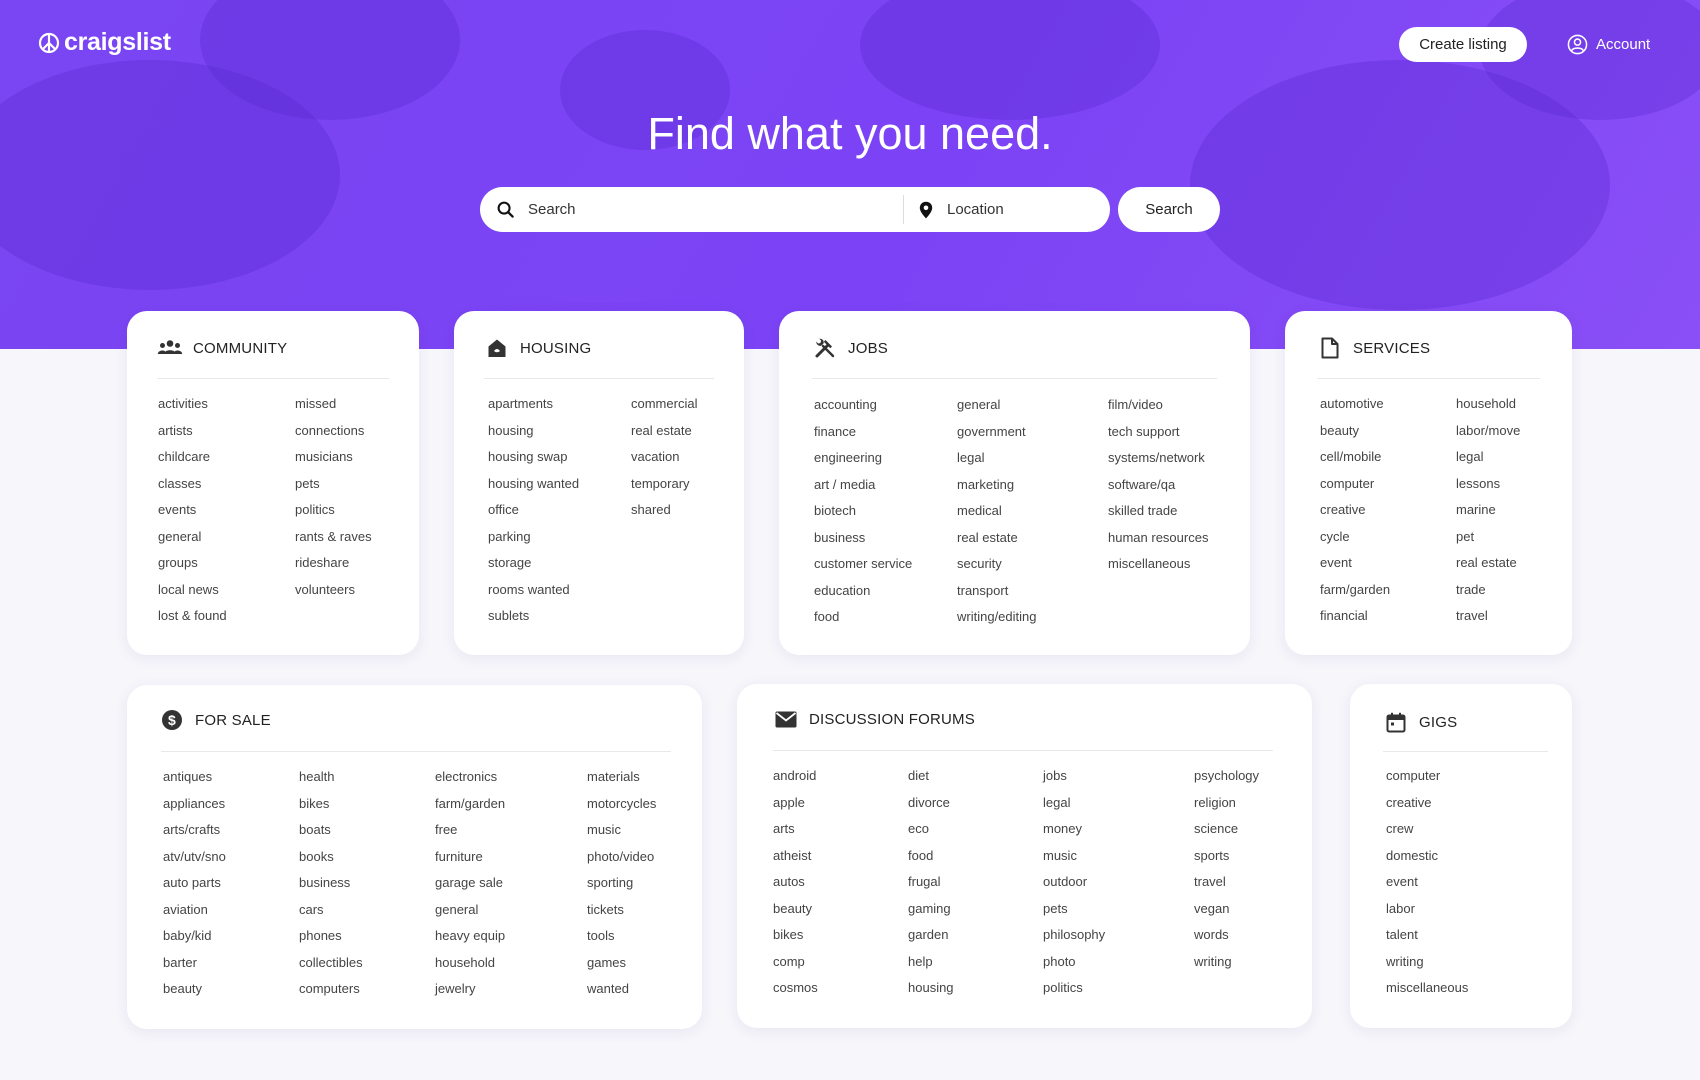 This screenshot has width=1700, height=1080. What do you see at coordinates (511, 936) in the screenshot?
I see `category-link: heavy equip` at bounding box center [511, 936].